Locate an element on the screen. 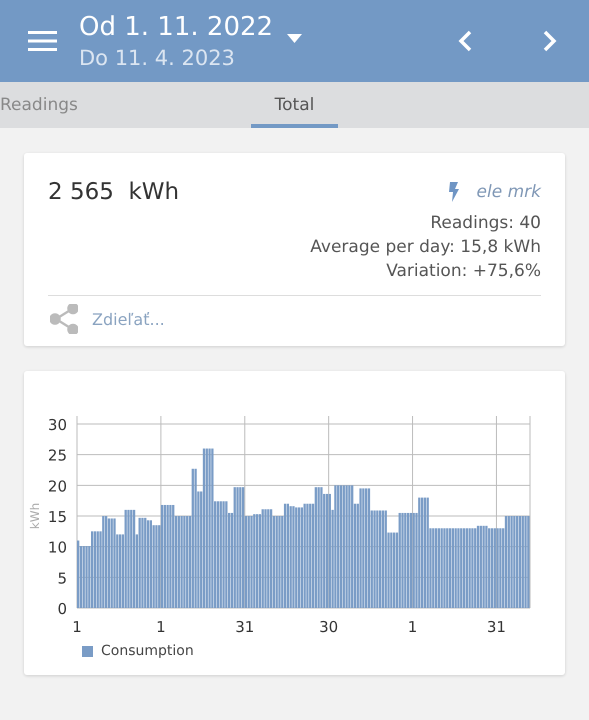 This screenshot has height=720, width=589. tick-label: 0 is located at coordinates (62, 609).